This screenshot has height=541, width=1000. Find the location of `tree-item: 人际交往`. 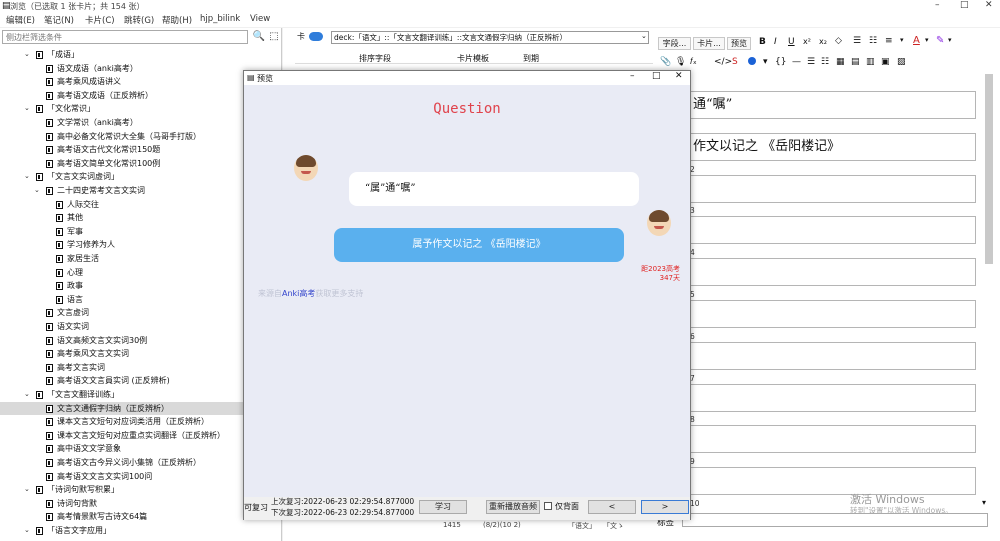

tree-item: 人际交往 is located at coordinates (140, 205).